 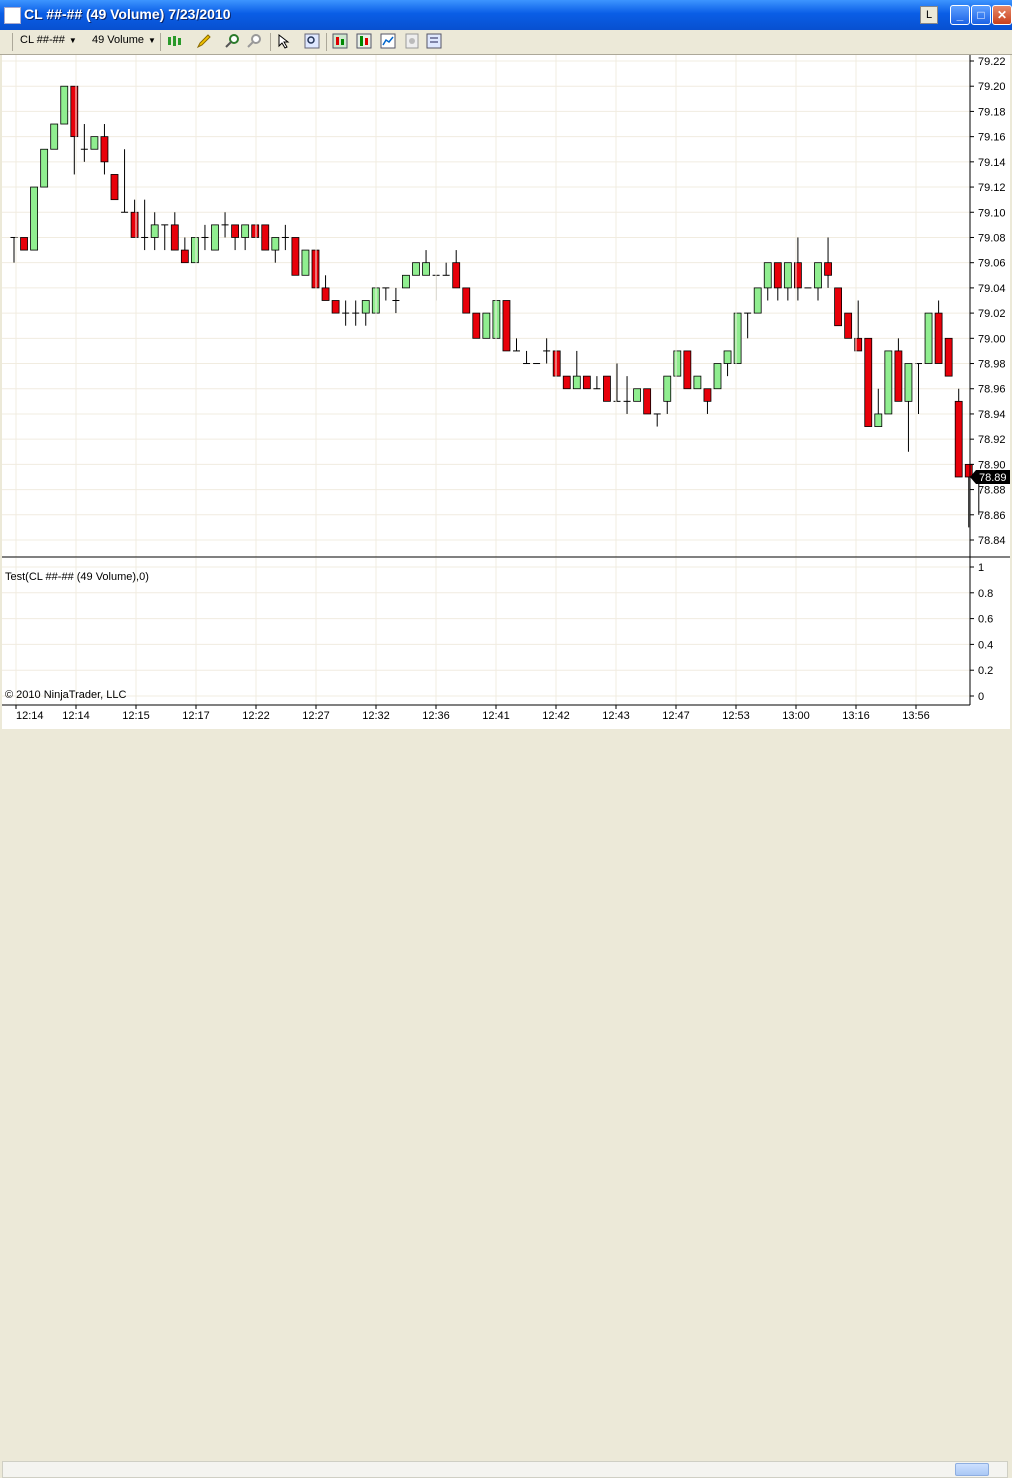 What do you see at coordinates (992, 264) in the screenshot?
I see `y-tick-label: 79.06` at bounding box center [992, 264].